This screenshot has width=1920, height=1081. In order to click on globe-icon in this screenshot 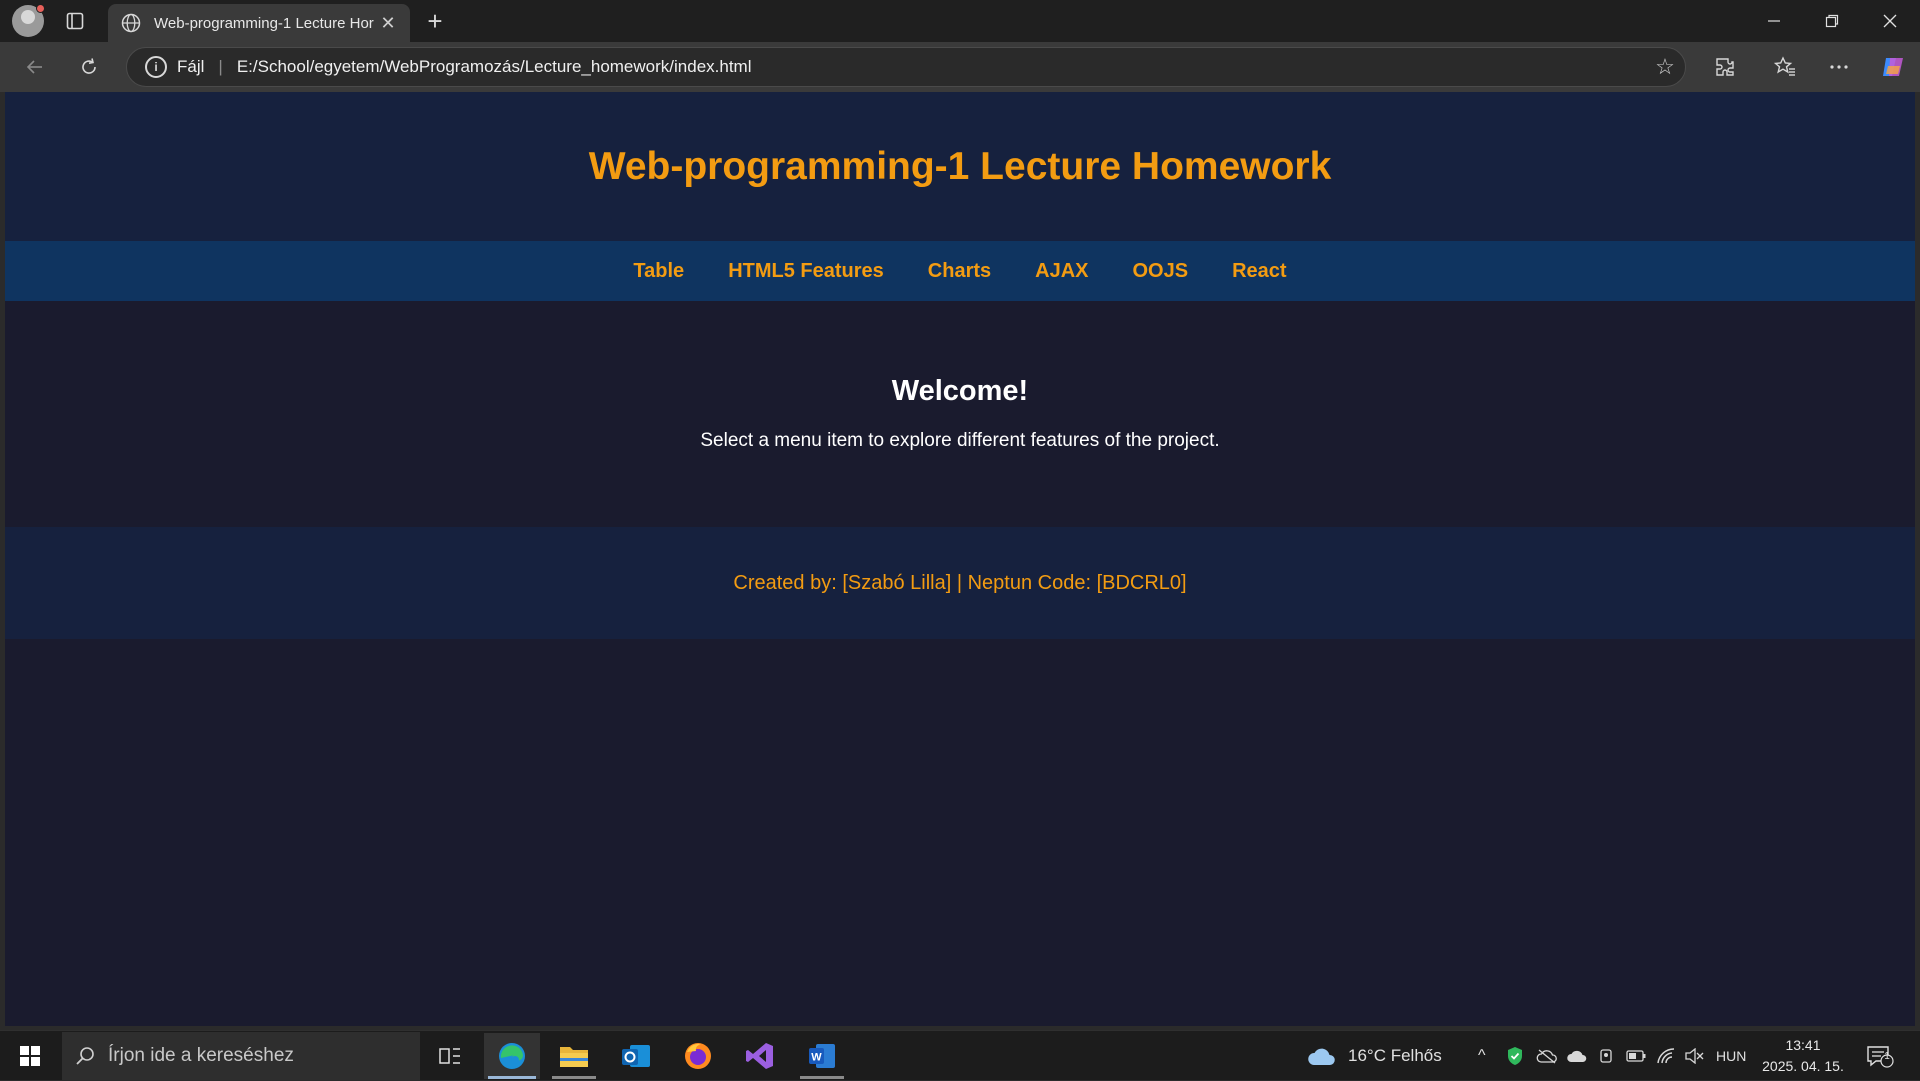, I will do `click(131, 23)`.